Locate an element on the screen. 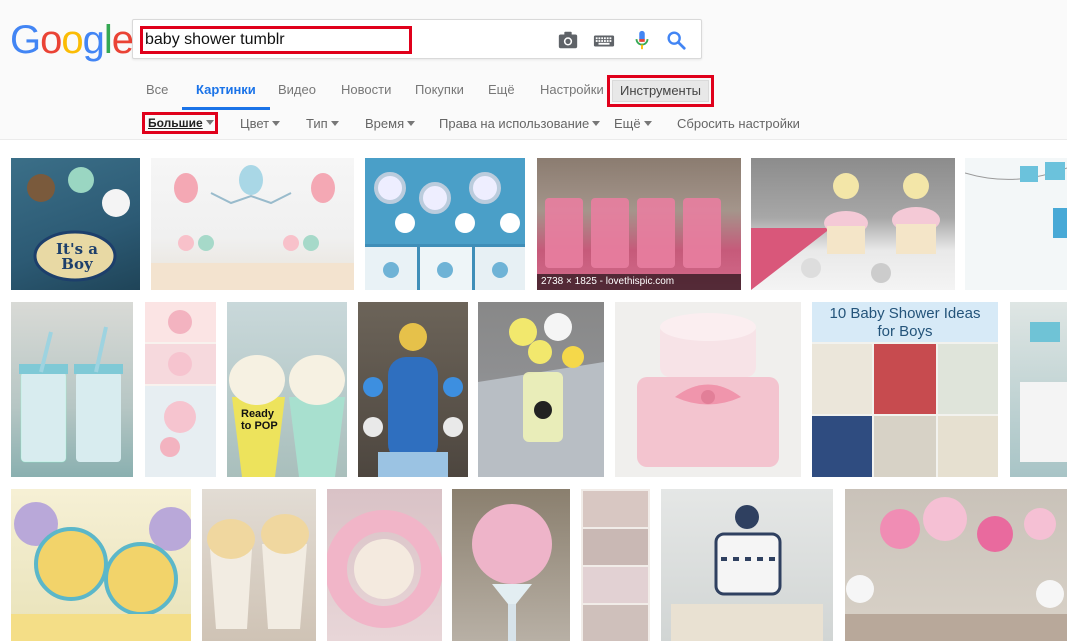  filter-time-label: Время is located at coordinates (385, 123).